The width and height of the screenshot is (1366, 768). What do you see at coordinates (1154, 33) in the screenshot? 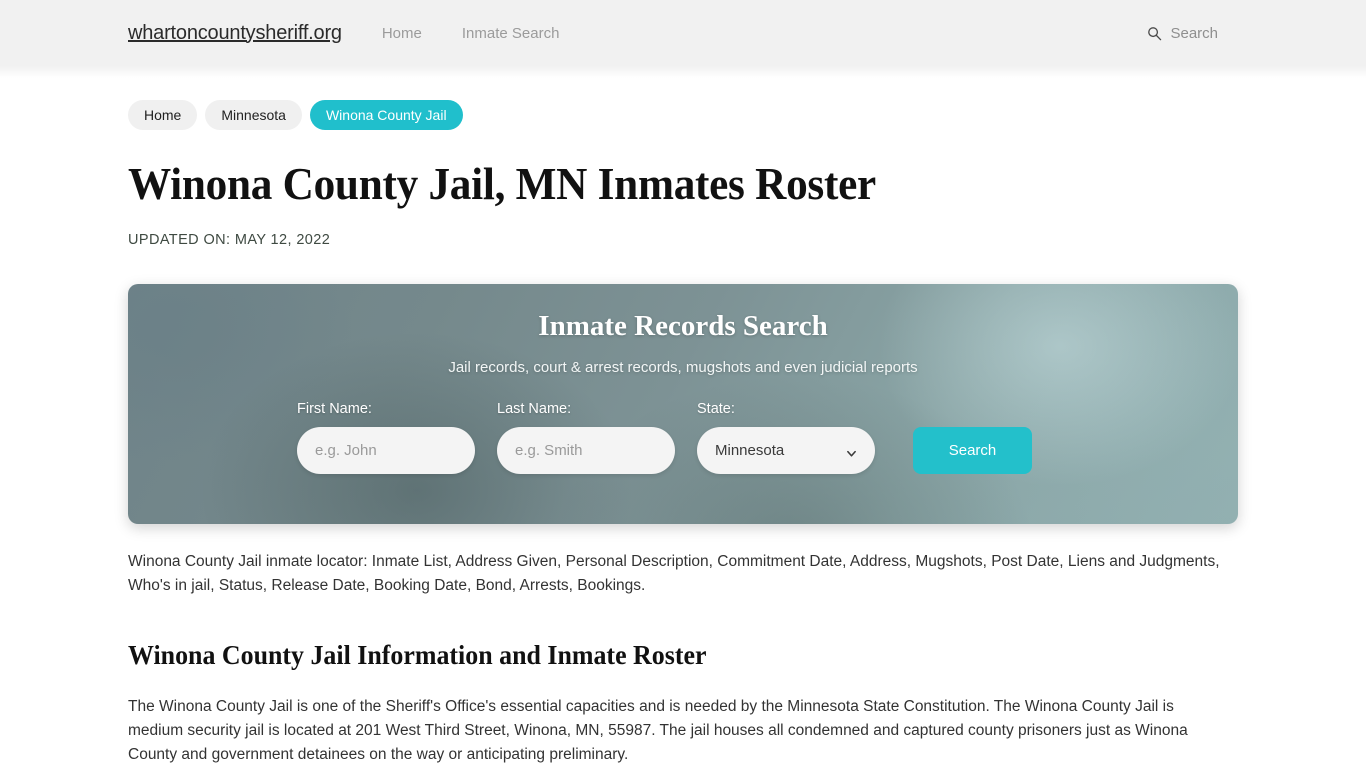
I see `search-icon` at bounding box center [1154, 33].